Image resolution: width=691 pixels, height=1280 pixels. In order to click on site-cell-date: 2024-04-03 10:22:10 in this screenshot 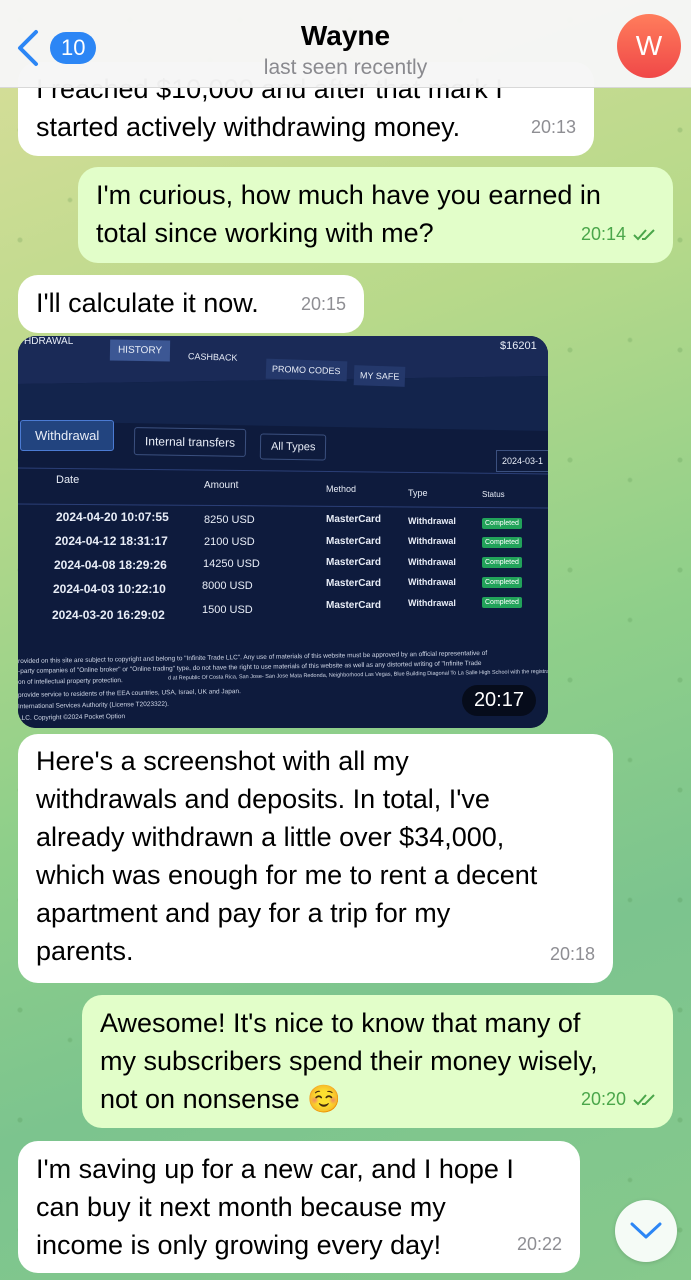, I will do `click(109, 589)`.